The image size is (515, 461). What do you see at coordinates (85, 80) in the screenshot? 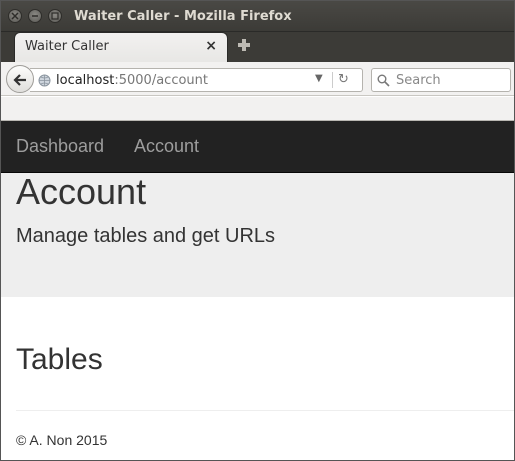
I see `url-host: localhost` at bounding box center [85, 80].